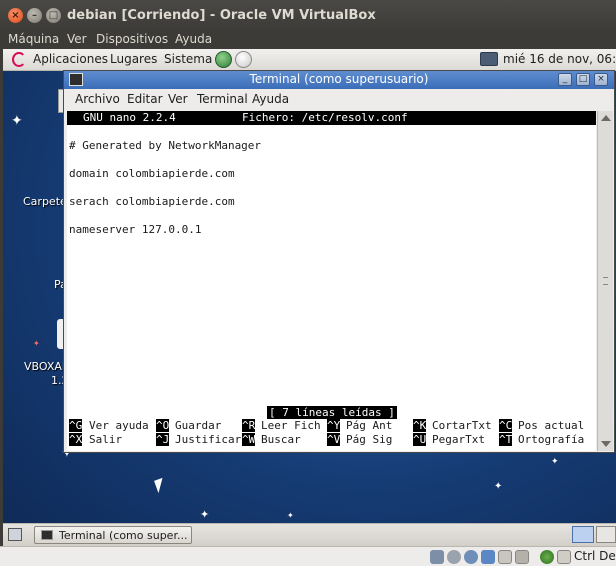 Image resolution: width=616 pixels, height=566 pixels. Describe the element at coordinates (249, 425) in the screenshot. I see `shortcut-key: ^R` at that location.